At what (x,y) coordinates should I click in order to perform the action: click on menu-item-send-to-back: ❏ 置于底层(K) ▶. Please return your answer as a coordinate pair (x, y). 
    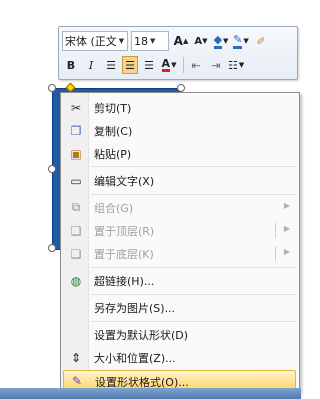
    Looking at the image, I should click on (179, 253).